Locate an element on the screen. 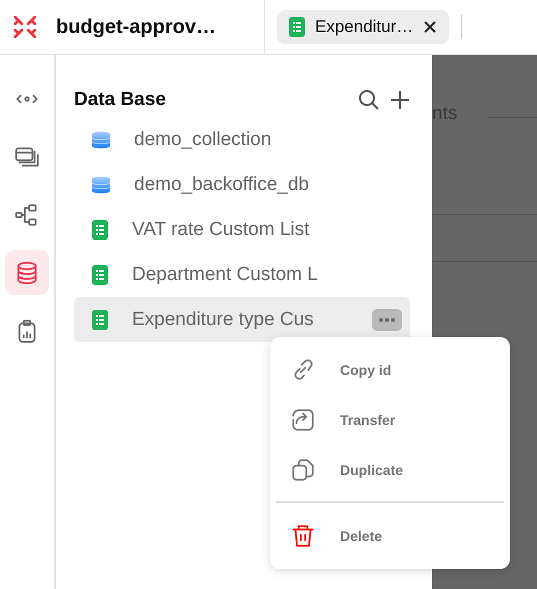 The width and height of the screenshot is (537, 589). menu-item: Transfer is located at coordinates (390, 420).